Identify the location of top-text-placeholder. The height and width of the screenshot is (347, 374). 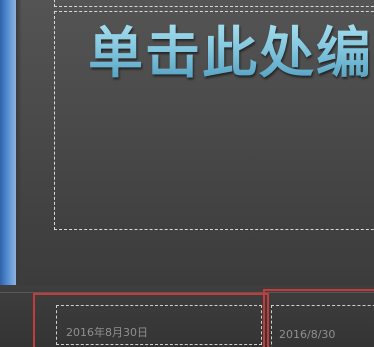
(214, 3).